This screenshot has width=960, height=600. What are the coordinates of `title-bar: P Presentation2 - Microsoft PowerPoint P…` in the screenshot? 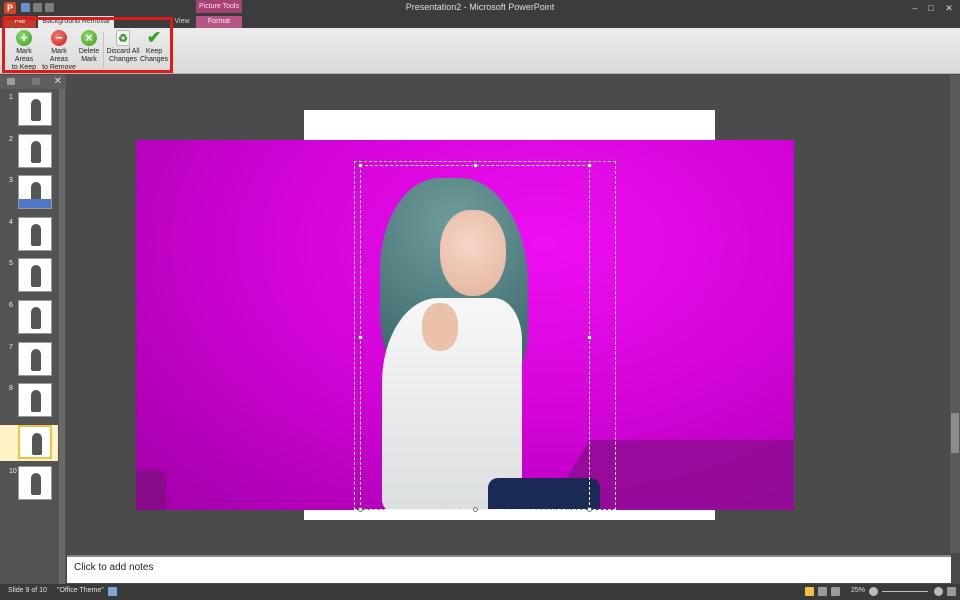 It's located at (480, 8).